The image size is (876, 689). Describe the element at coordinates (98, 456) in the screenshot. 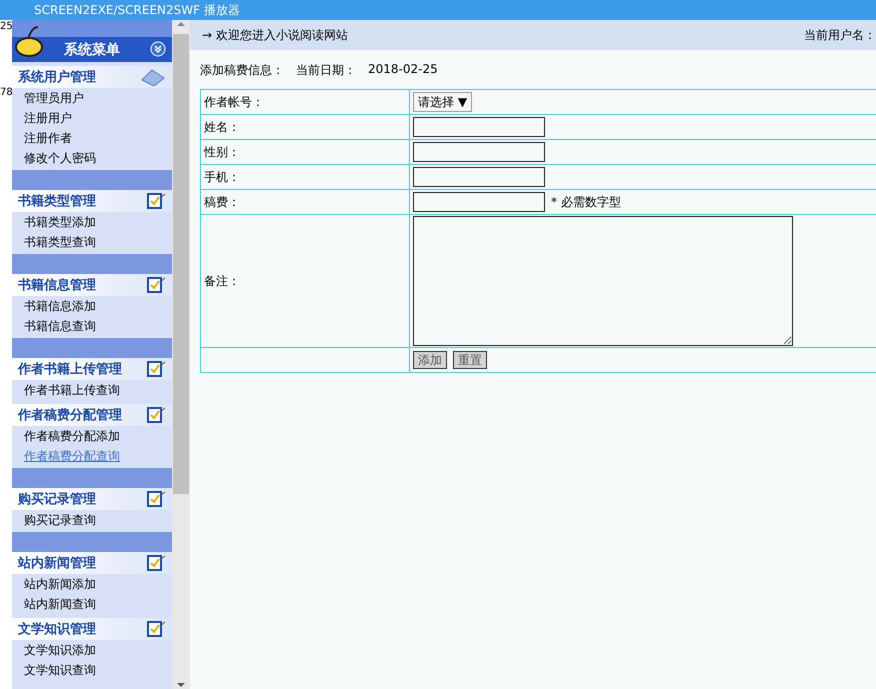

I see `menu-item: 作者稿费分配查询` at that location.